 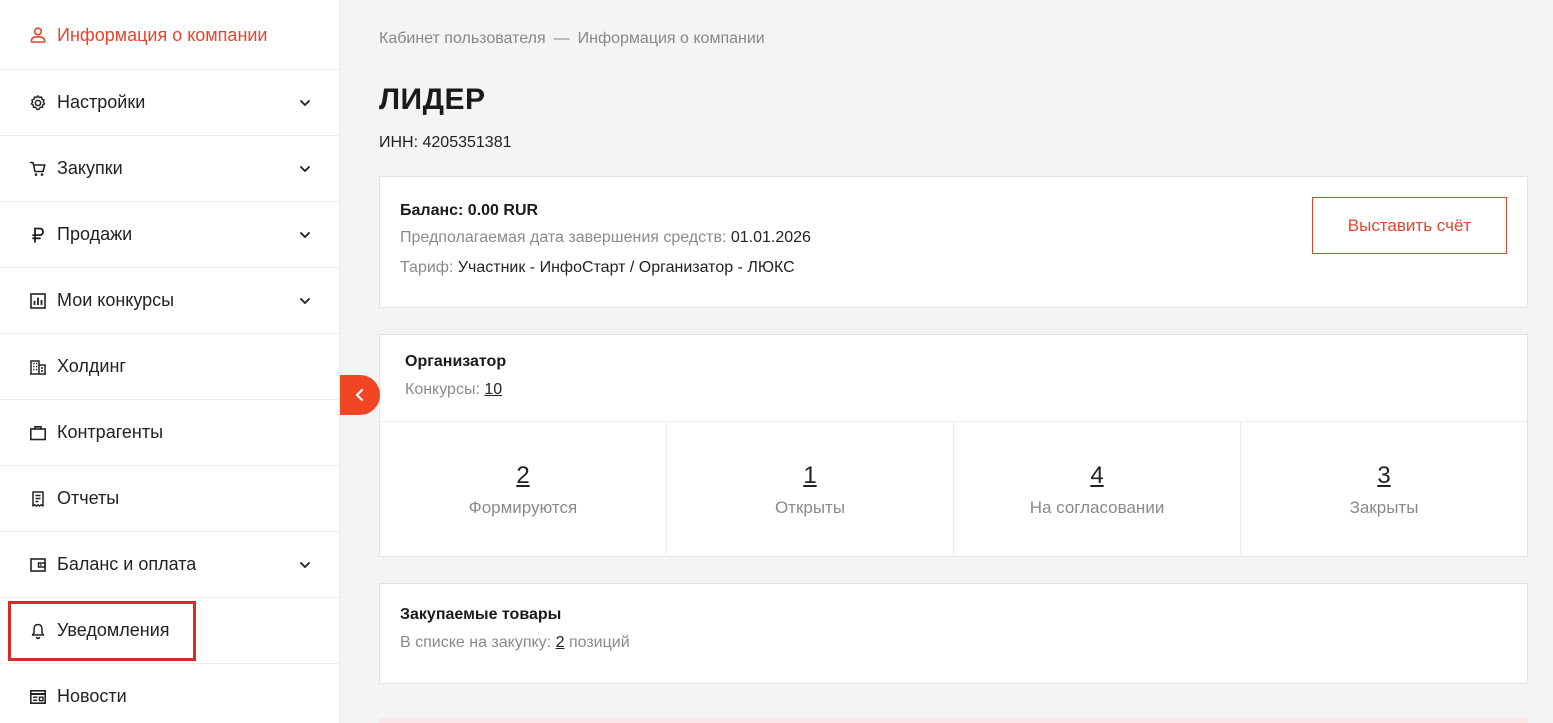 What do you see at coordinates (116, 300) in the screenshot?
I see `sidebar-item-label: Мои конкурсы` at bounding box center [116, 300].